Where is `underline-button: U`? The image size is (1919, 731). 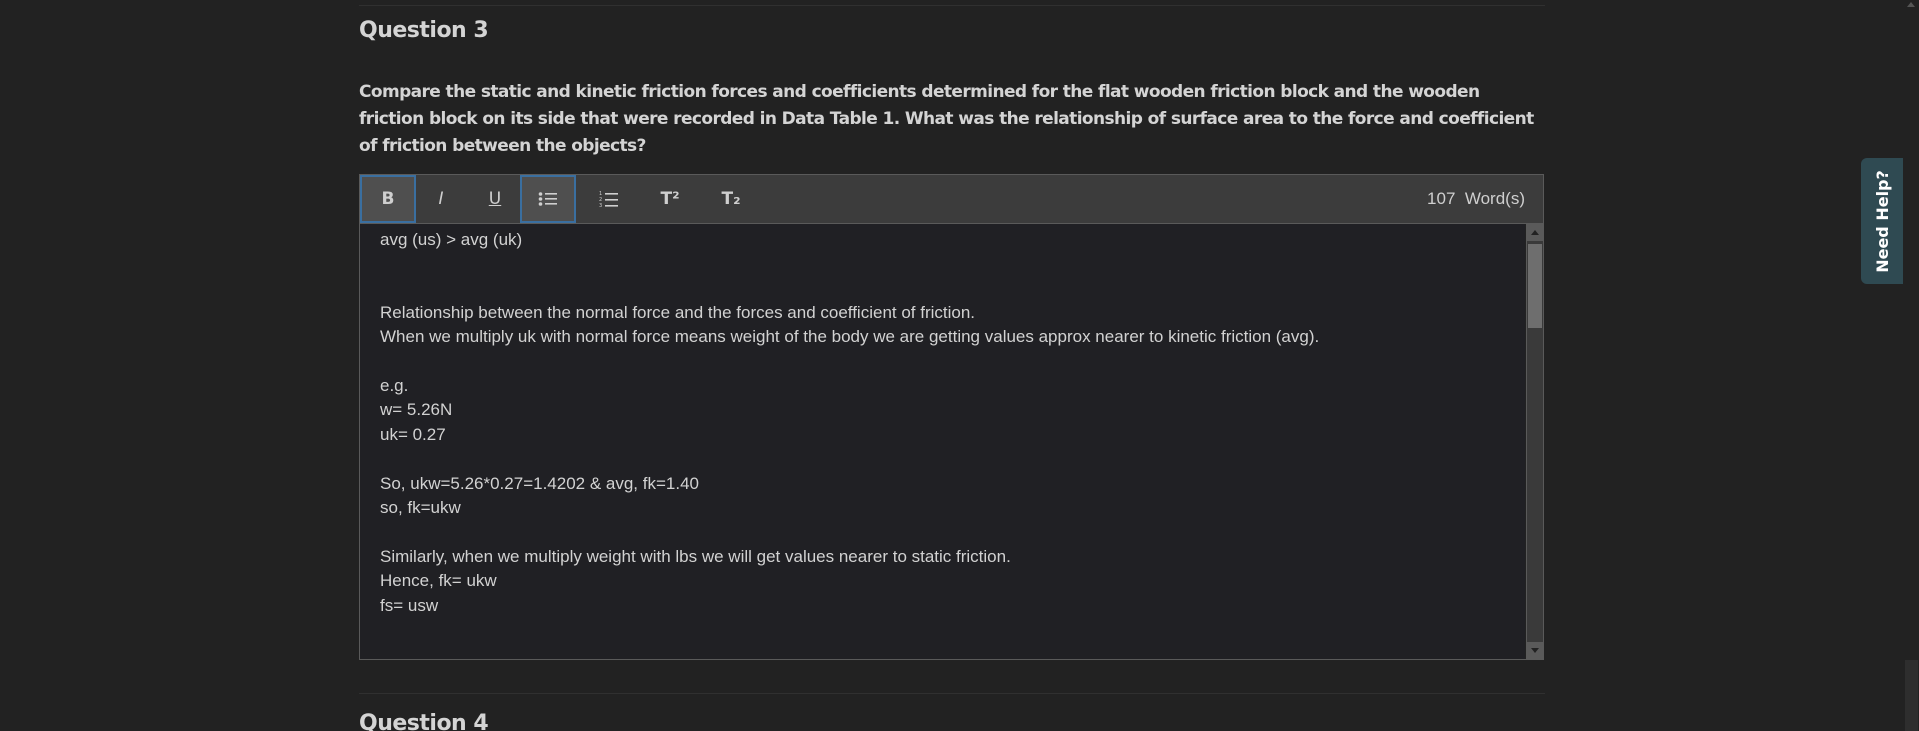 underline-button: U is located at coordinates (495, 199).